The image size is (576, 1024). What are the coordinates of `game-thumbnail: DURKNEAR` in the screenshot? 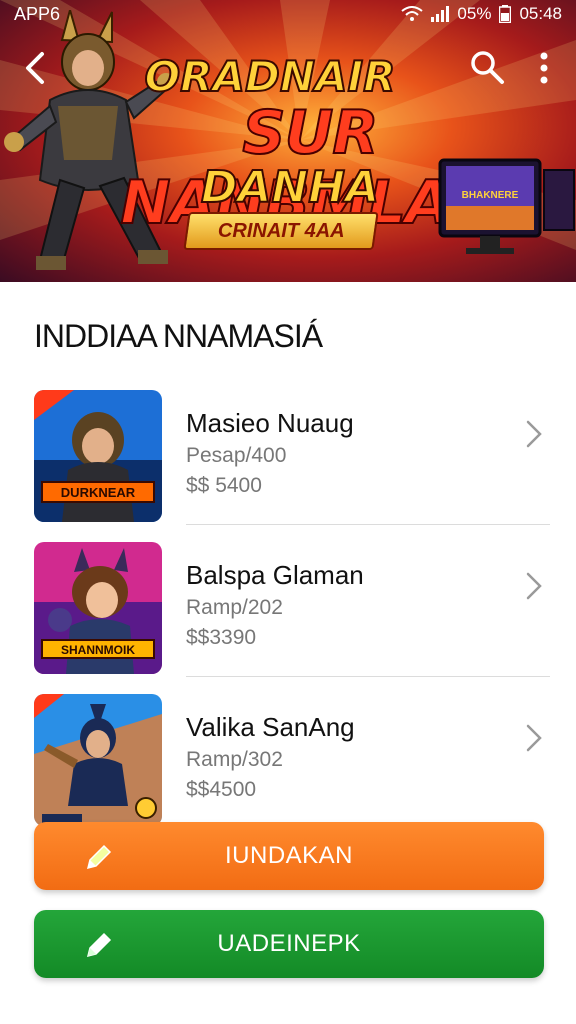 It's located at (98, 456).